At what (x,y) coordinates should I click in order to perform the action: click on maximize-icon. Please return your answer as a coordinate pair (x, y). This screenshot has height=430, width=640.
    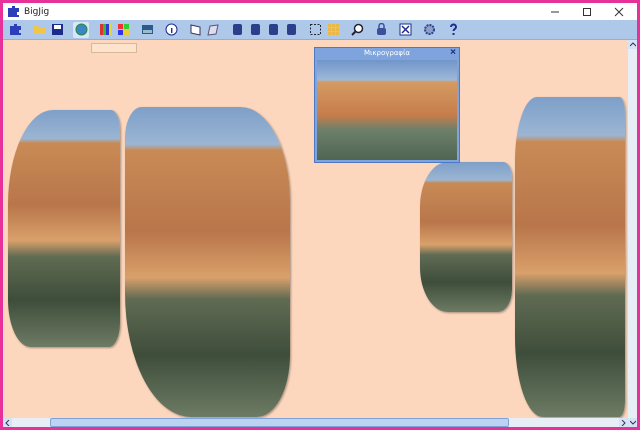
    Looking at the image, I should click on (587, 11).